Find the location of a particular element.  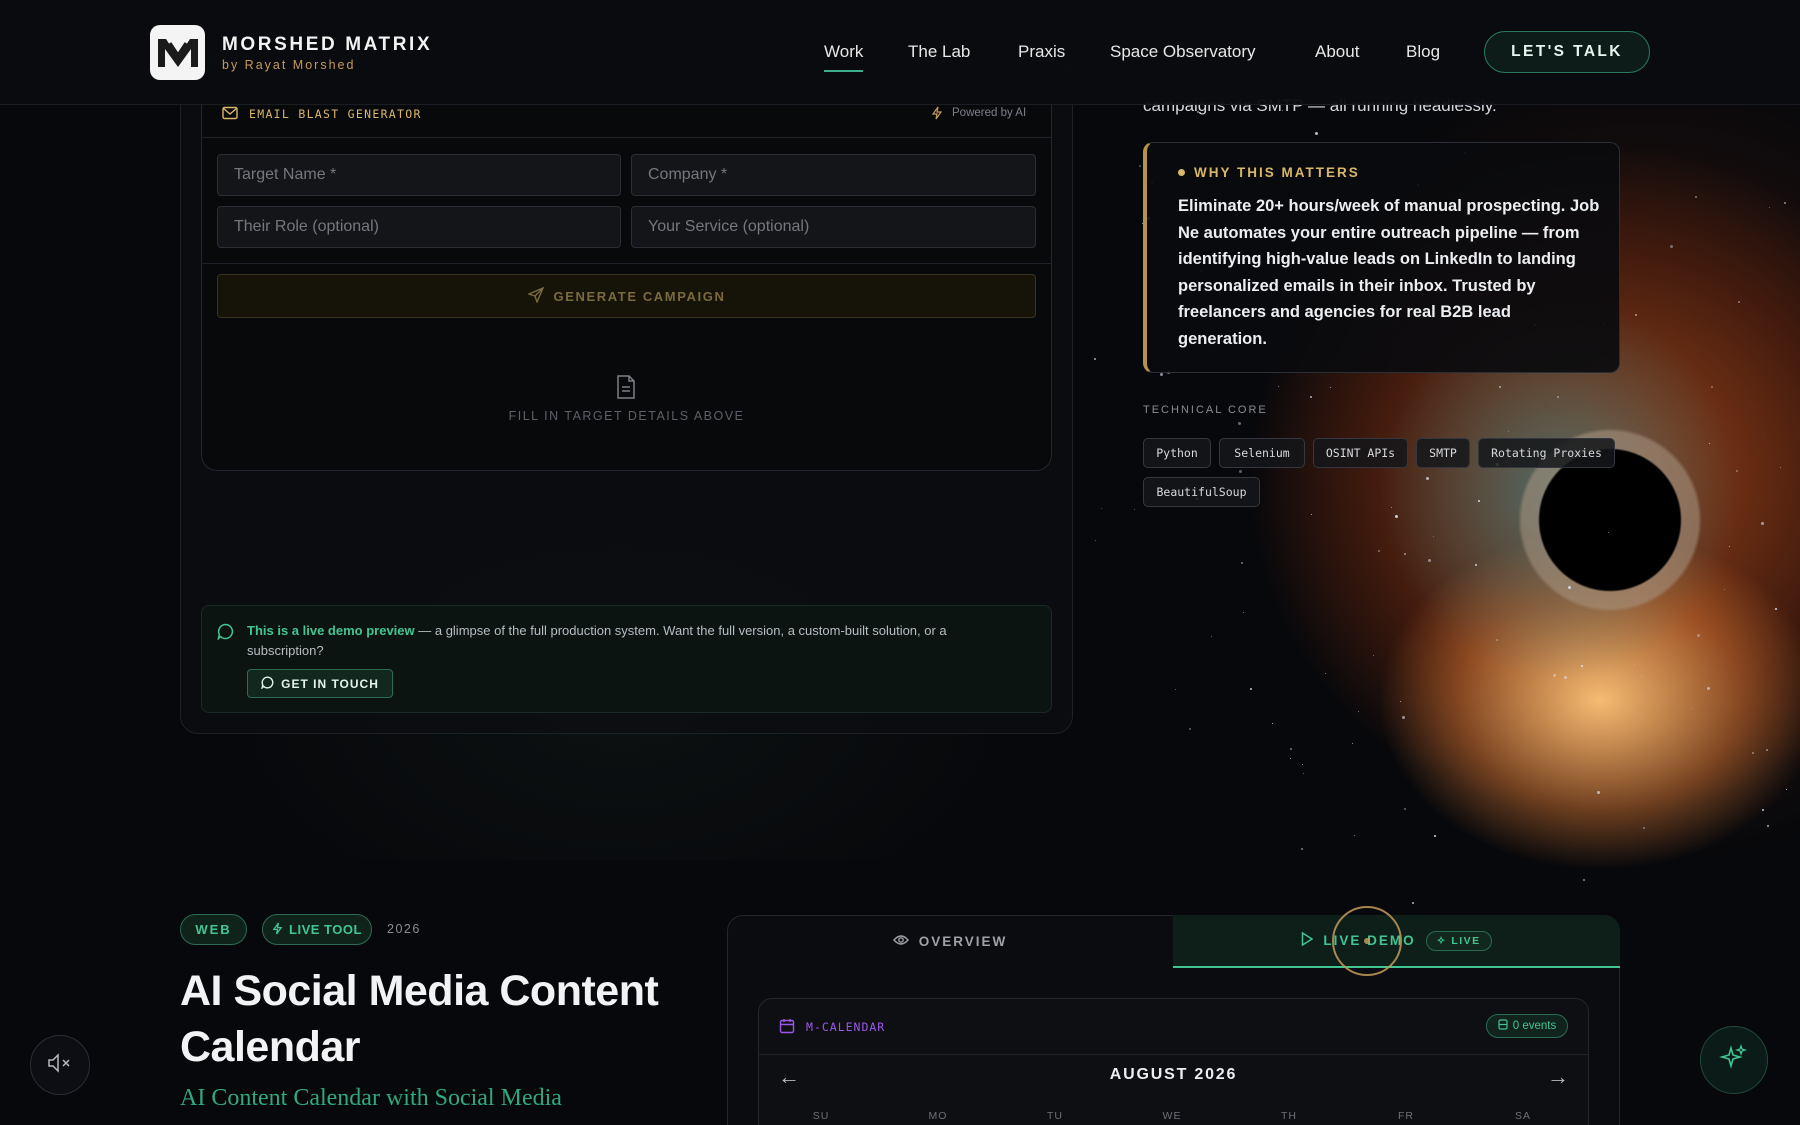

project-year: 2026 is located at coordinates (404, 929).